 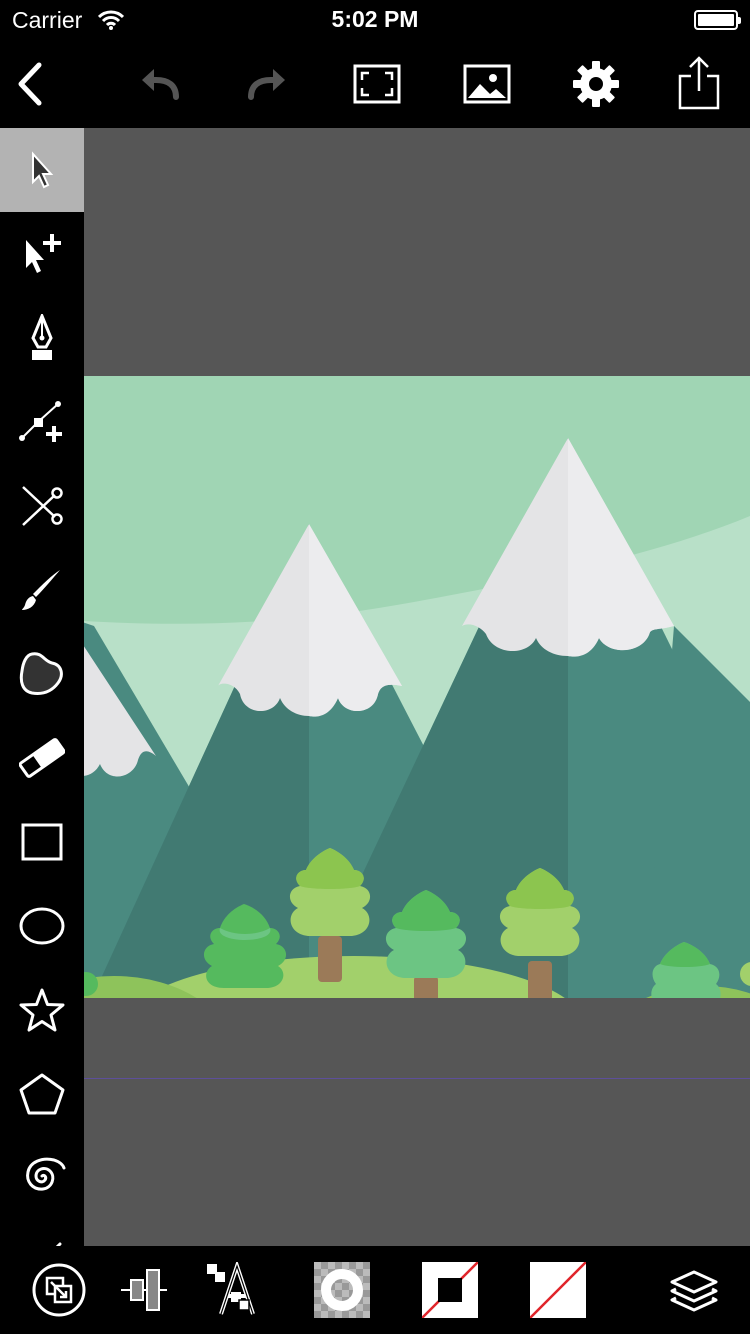 I want to click on brush-tool, so click(x=42, y=590).